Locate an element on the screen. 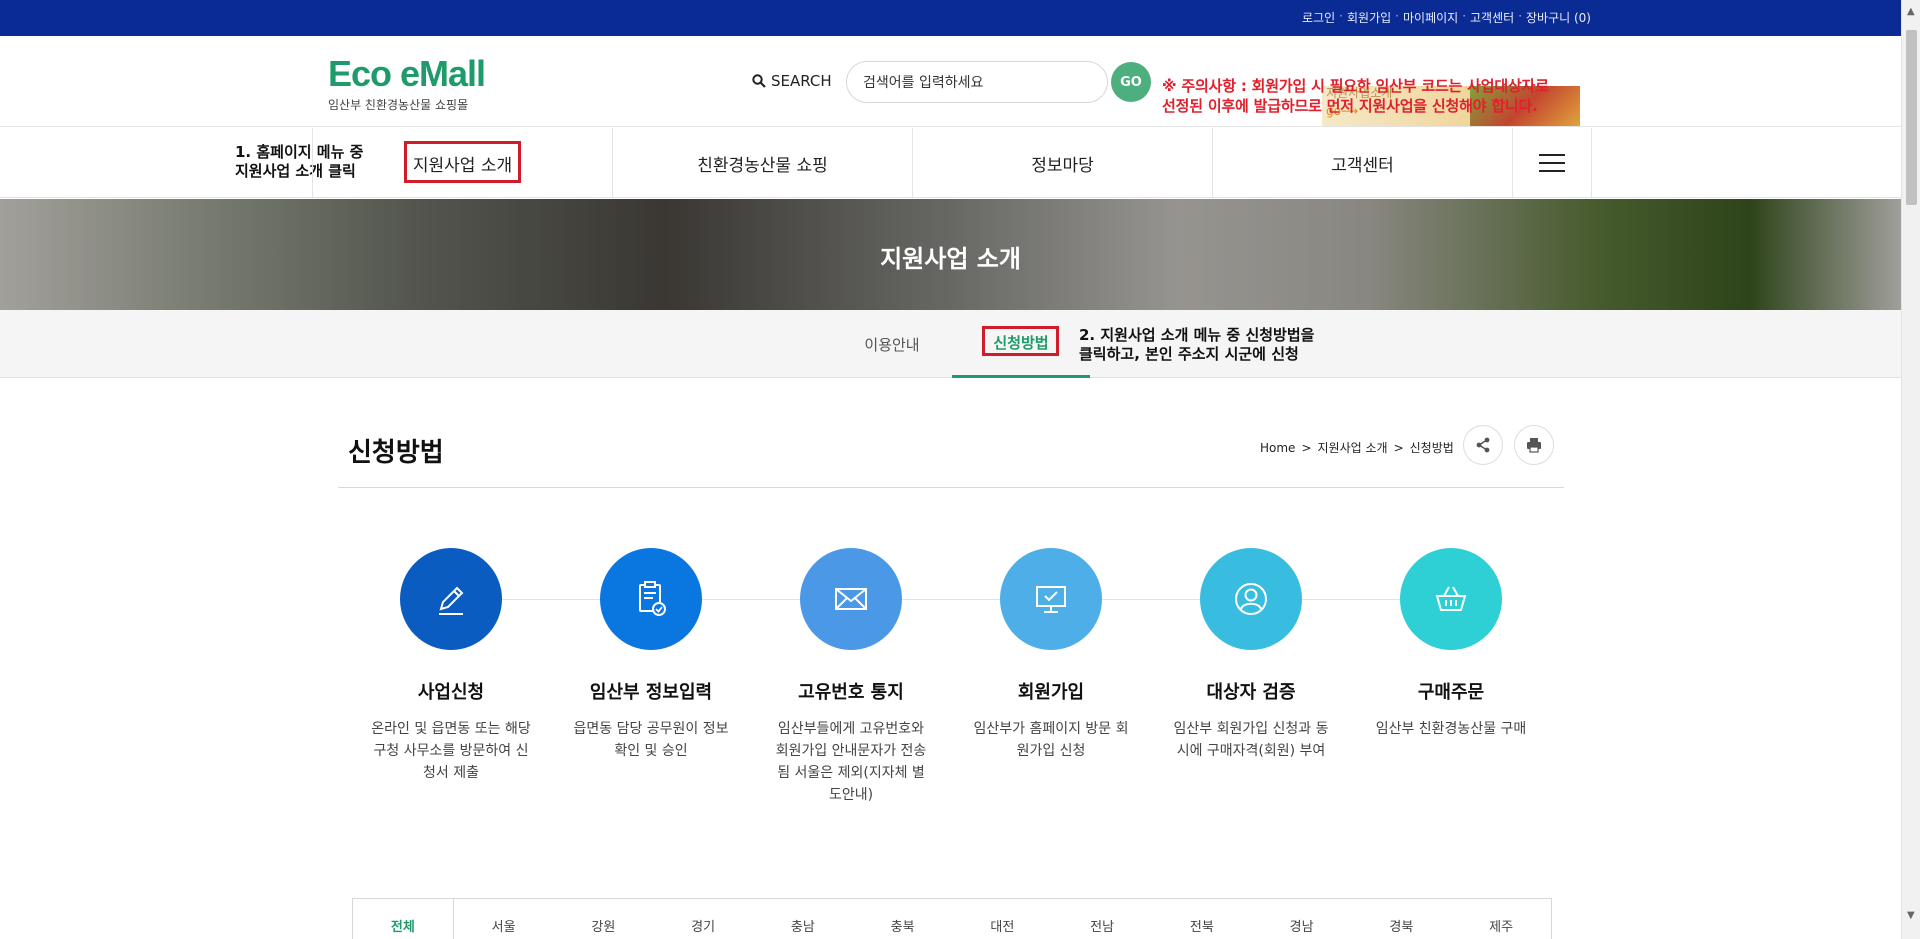 The image size is (1920, 939). step-name: 사업신청 is located at coordinates (451, 692).